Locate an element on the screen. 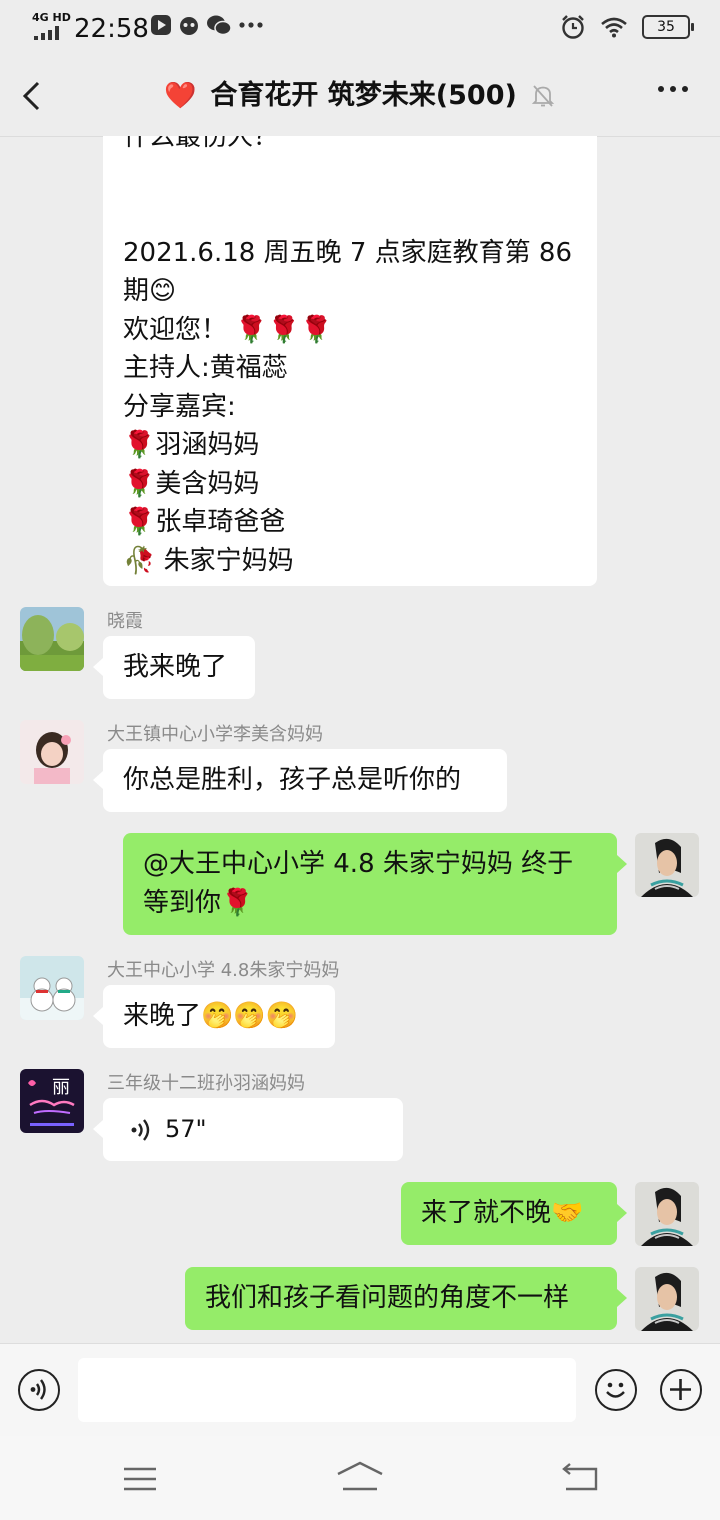 The height and width of the screenshot is (1520, 720). wechat-icon is located at coordinates (219, 25).